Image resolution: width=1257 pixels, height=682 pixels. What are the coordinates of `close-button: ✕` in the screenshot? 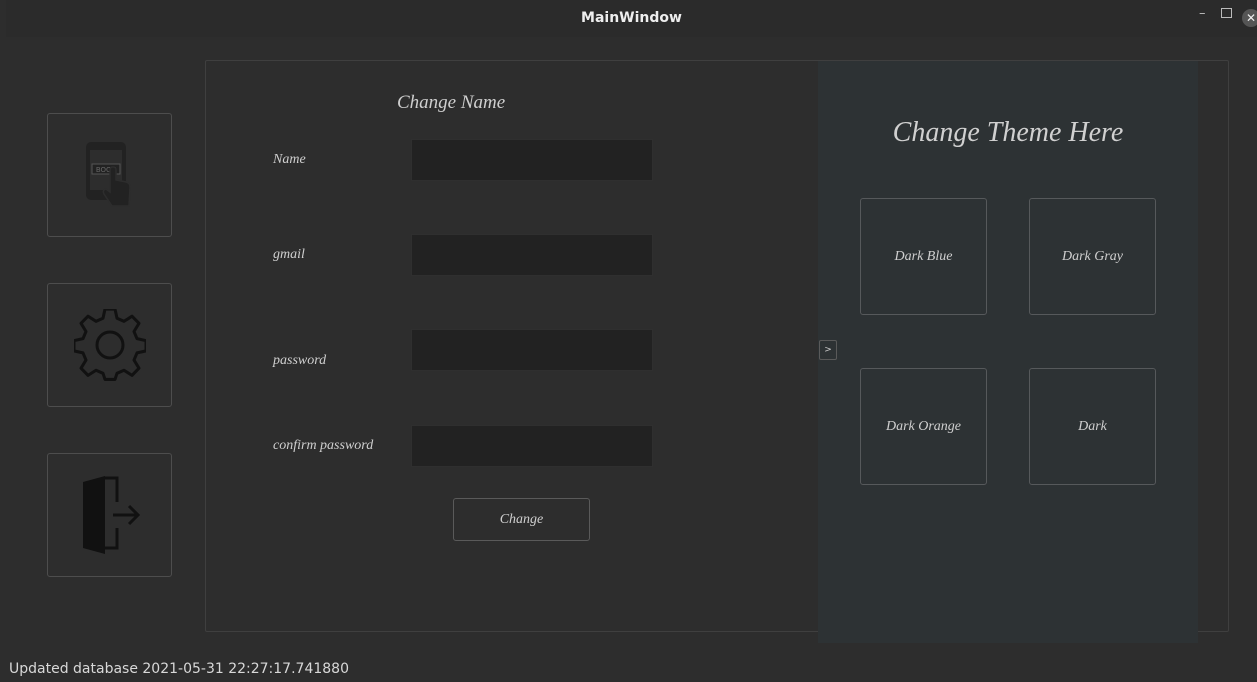 It's located at (1249, 18).